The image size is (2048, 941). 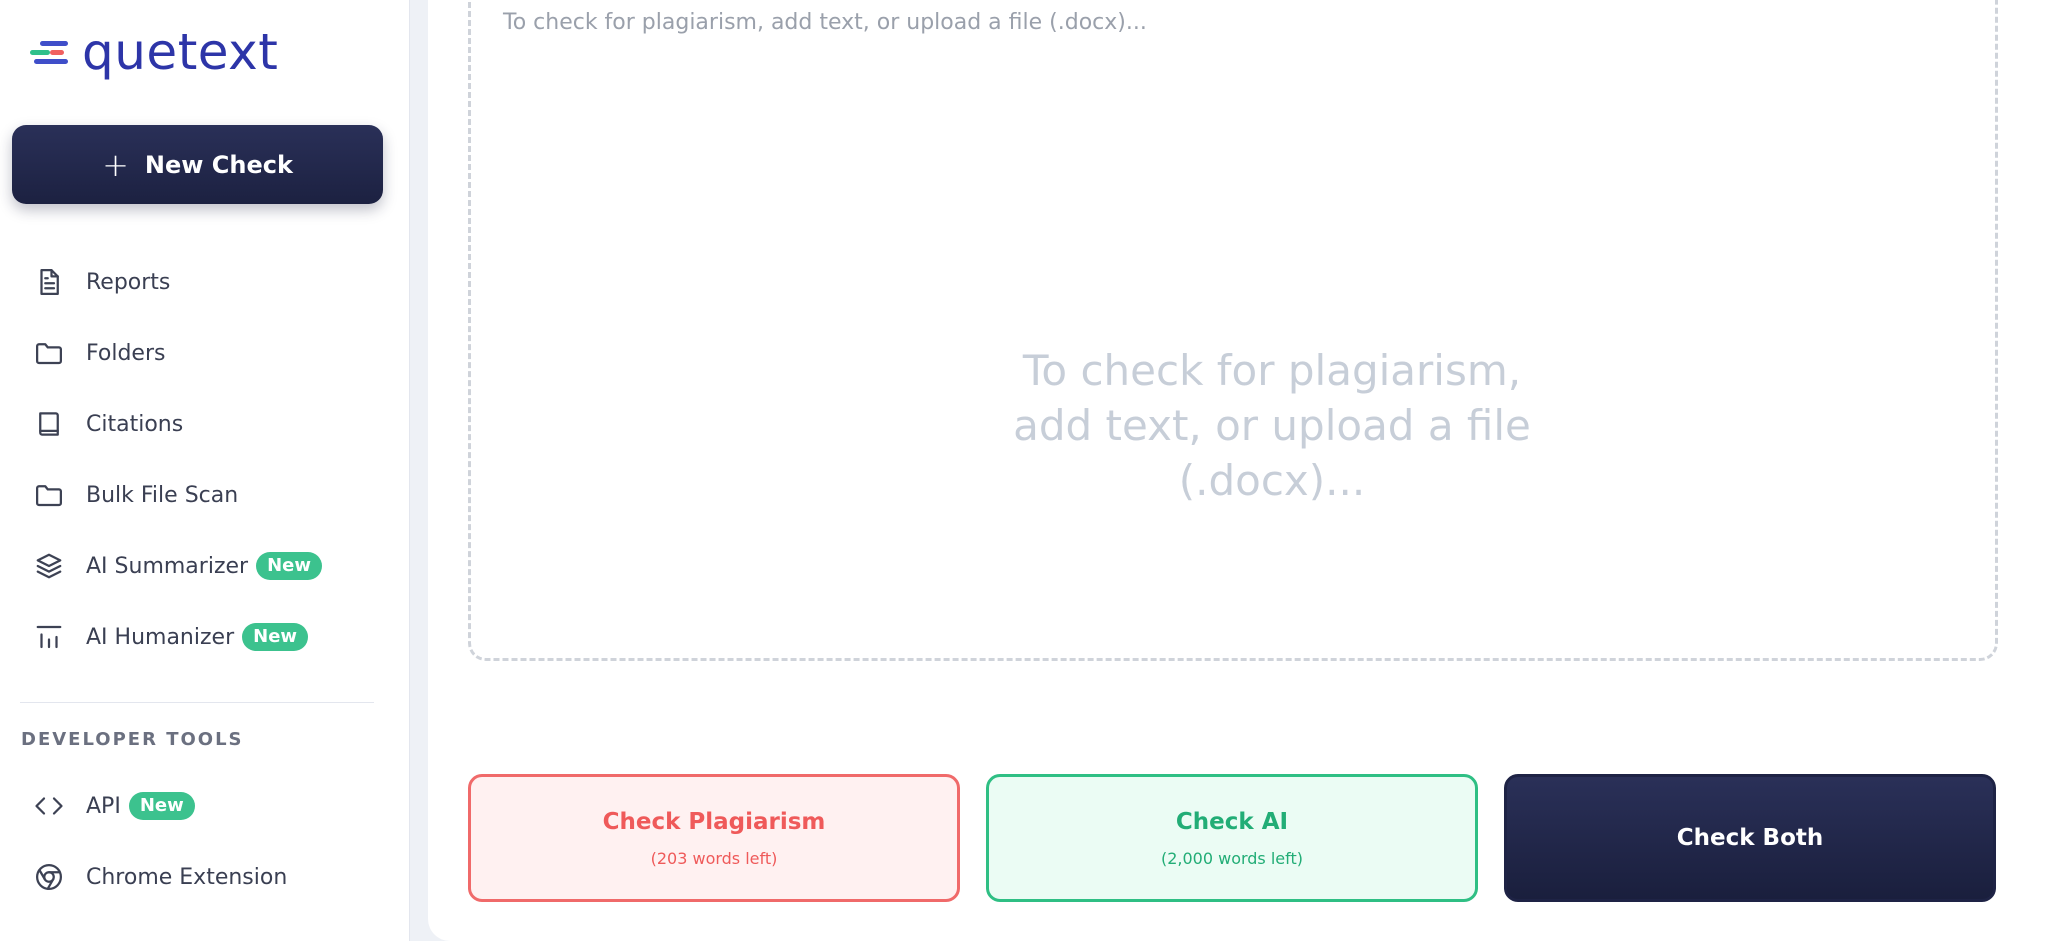 What do you see at coordinates (180, 52) in the screenshot?
I see `logo-text: quetext` at bounding box center [180, 52].